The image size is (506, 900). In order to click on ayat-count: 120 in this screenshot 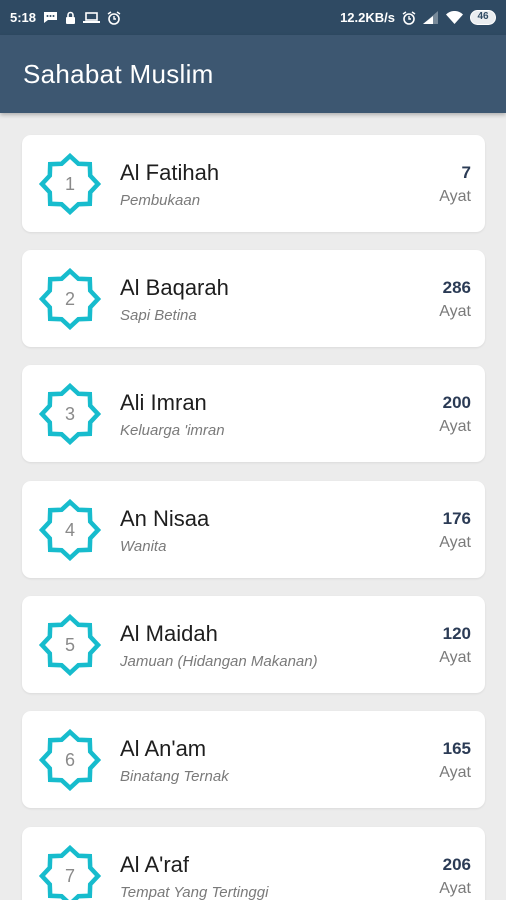, I will do `click(456, 633)`.